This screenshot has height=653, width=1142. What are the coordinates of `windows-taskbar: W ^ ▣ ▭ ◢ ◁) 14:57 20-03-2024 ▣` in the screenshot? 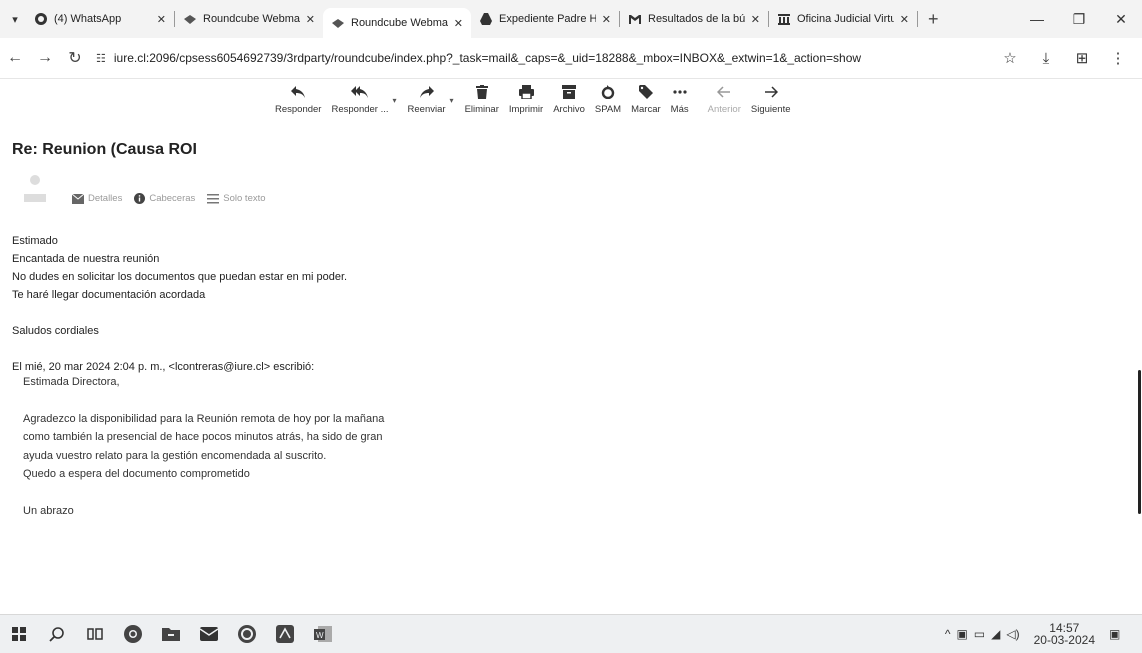 It's located at (571, 633).